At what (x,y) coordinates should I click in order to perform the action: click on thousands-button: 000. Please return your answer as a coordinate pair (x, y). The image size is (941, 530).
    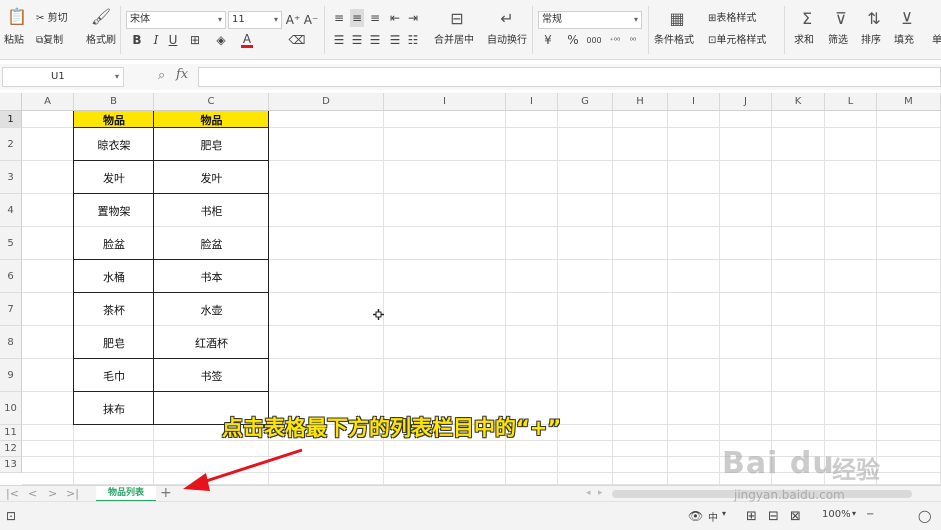
    Looking at the image, I should click on (594, 40).